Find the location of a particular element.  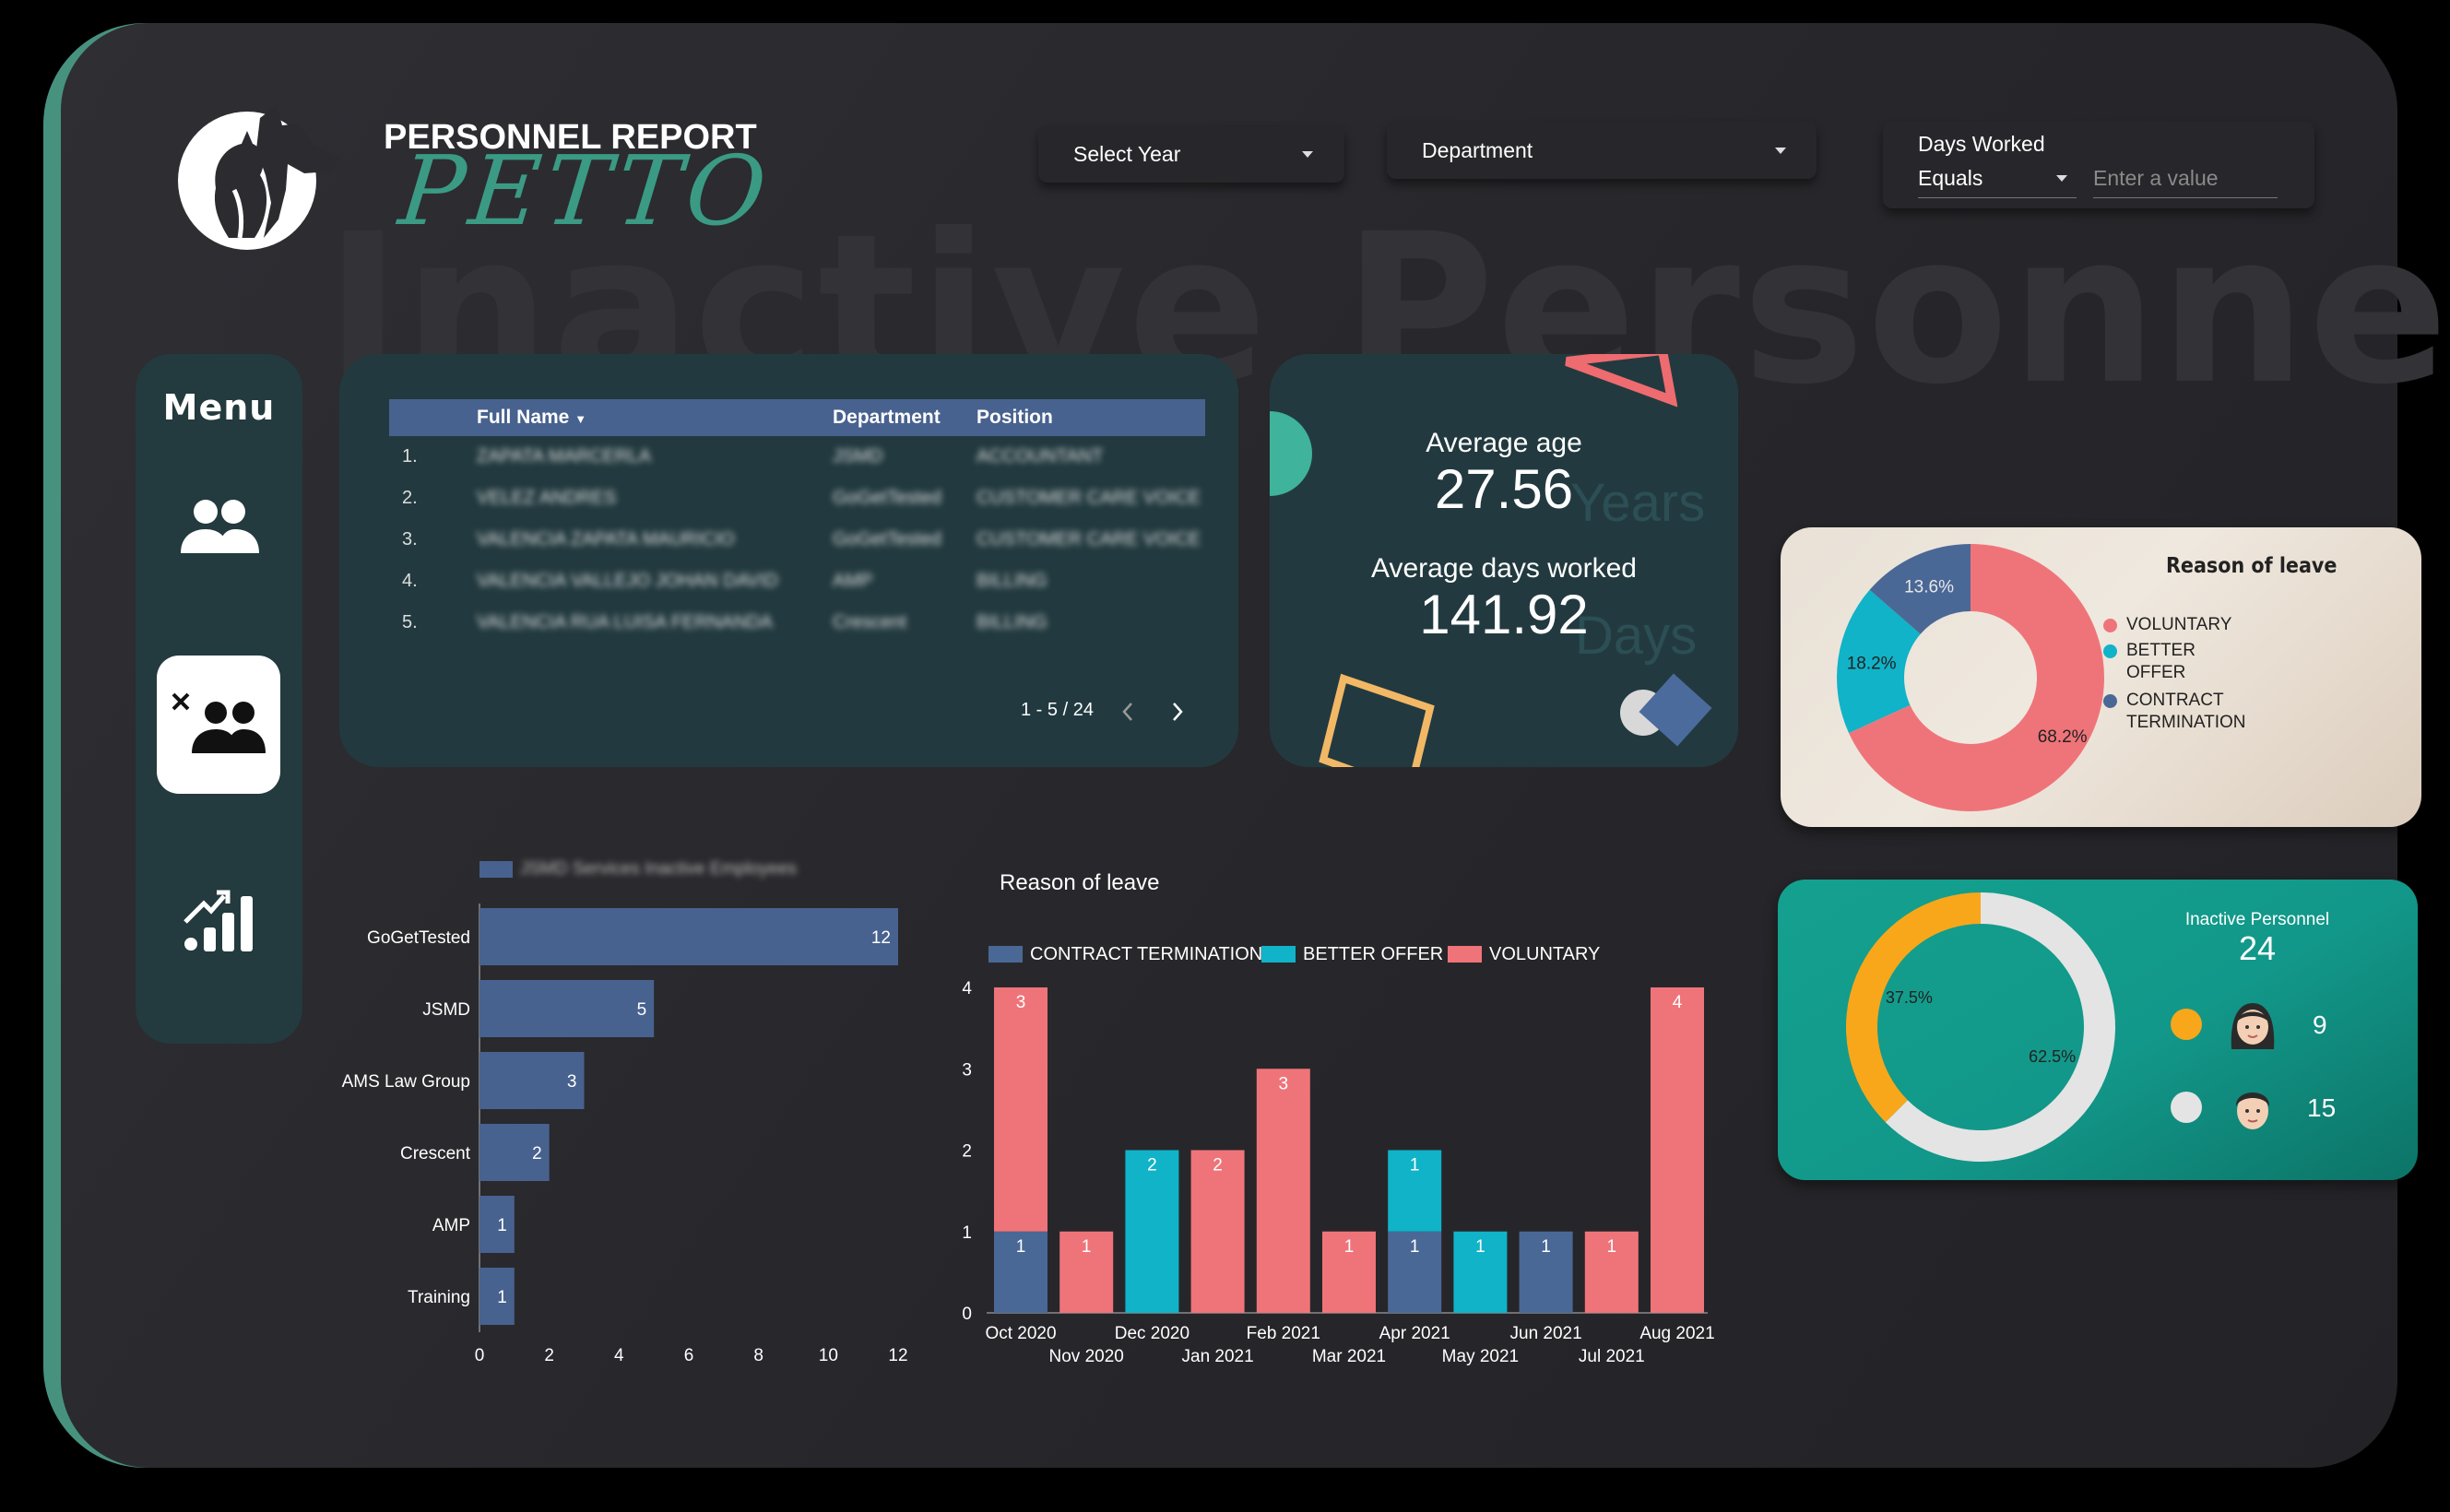

tick-label: 4 is located at coordinates (967, 989).